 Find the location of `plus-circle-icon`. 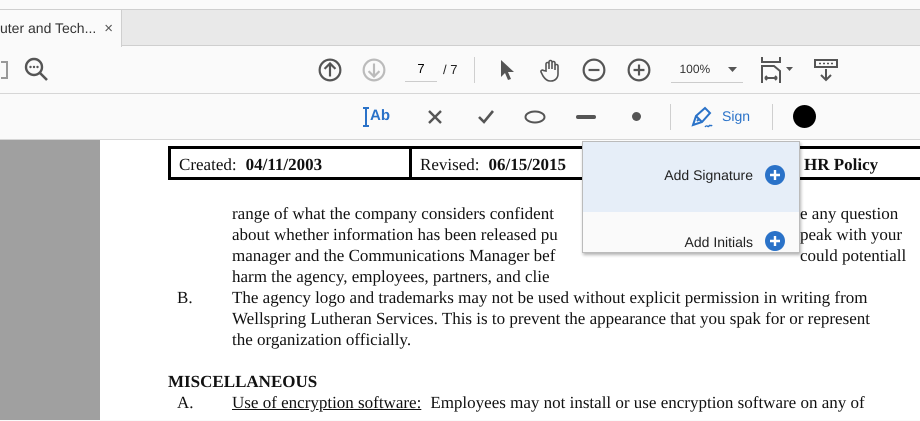

plus-circle-icon is located at coordinates (775, 175).